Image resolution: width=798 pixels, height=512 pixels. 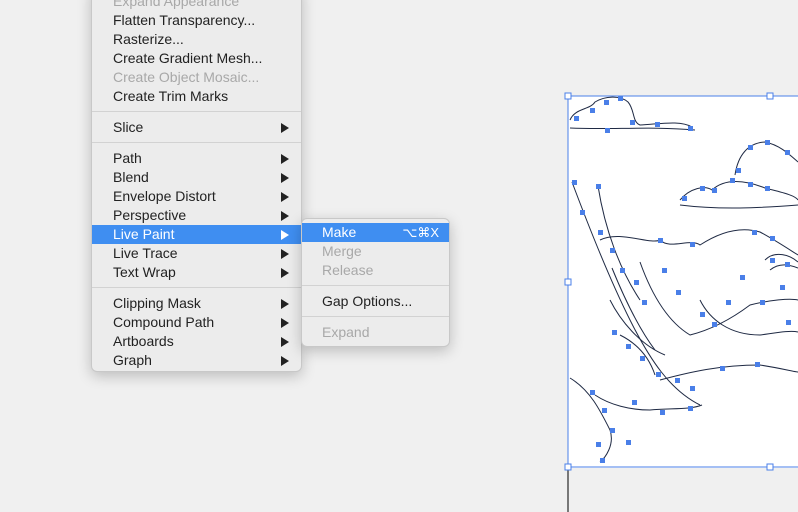 I want to click on menu-item-label: Expand Appearance, so click(x=176, y=4).